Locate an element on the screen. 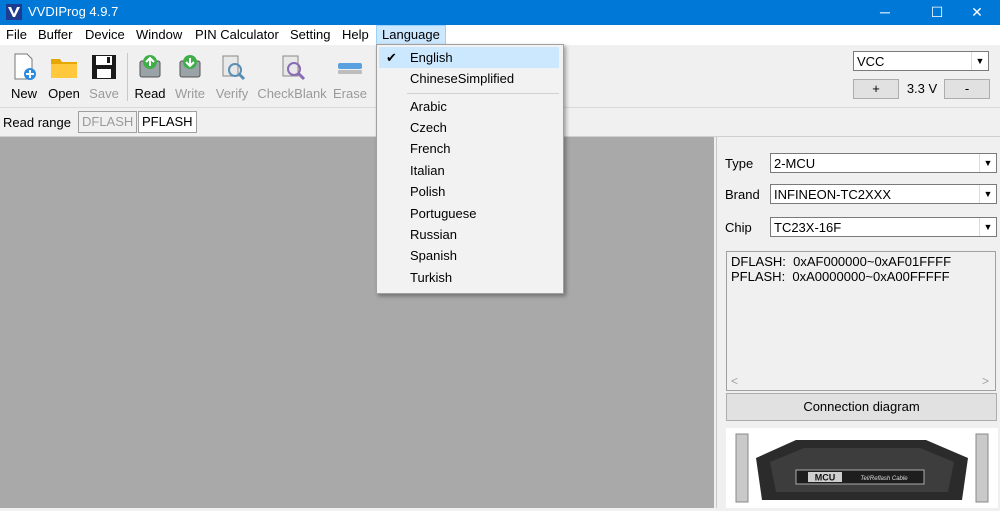 The height and width of the screenshot is (511, 1000). read-range-label: Read range is located at coordinates (37, 122).